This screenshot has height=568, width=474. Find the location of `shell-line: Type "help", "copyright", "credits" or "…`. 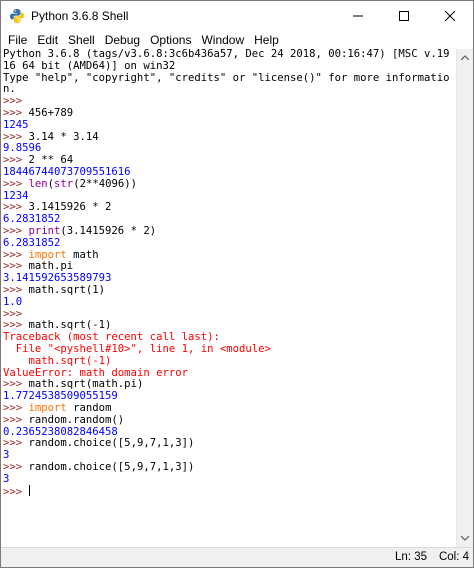

shell-line: Type "help", "copyright", "credits" or "… is located at coordinates (229, 79).